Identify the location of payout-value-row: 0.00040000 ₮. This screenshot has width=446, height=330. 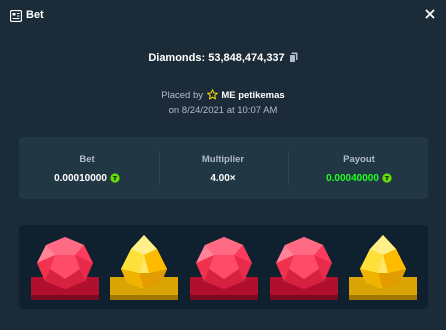
(359, 178).